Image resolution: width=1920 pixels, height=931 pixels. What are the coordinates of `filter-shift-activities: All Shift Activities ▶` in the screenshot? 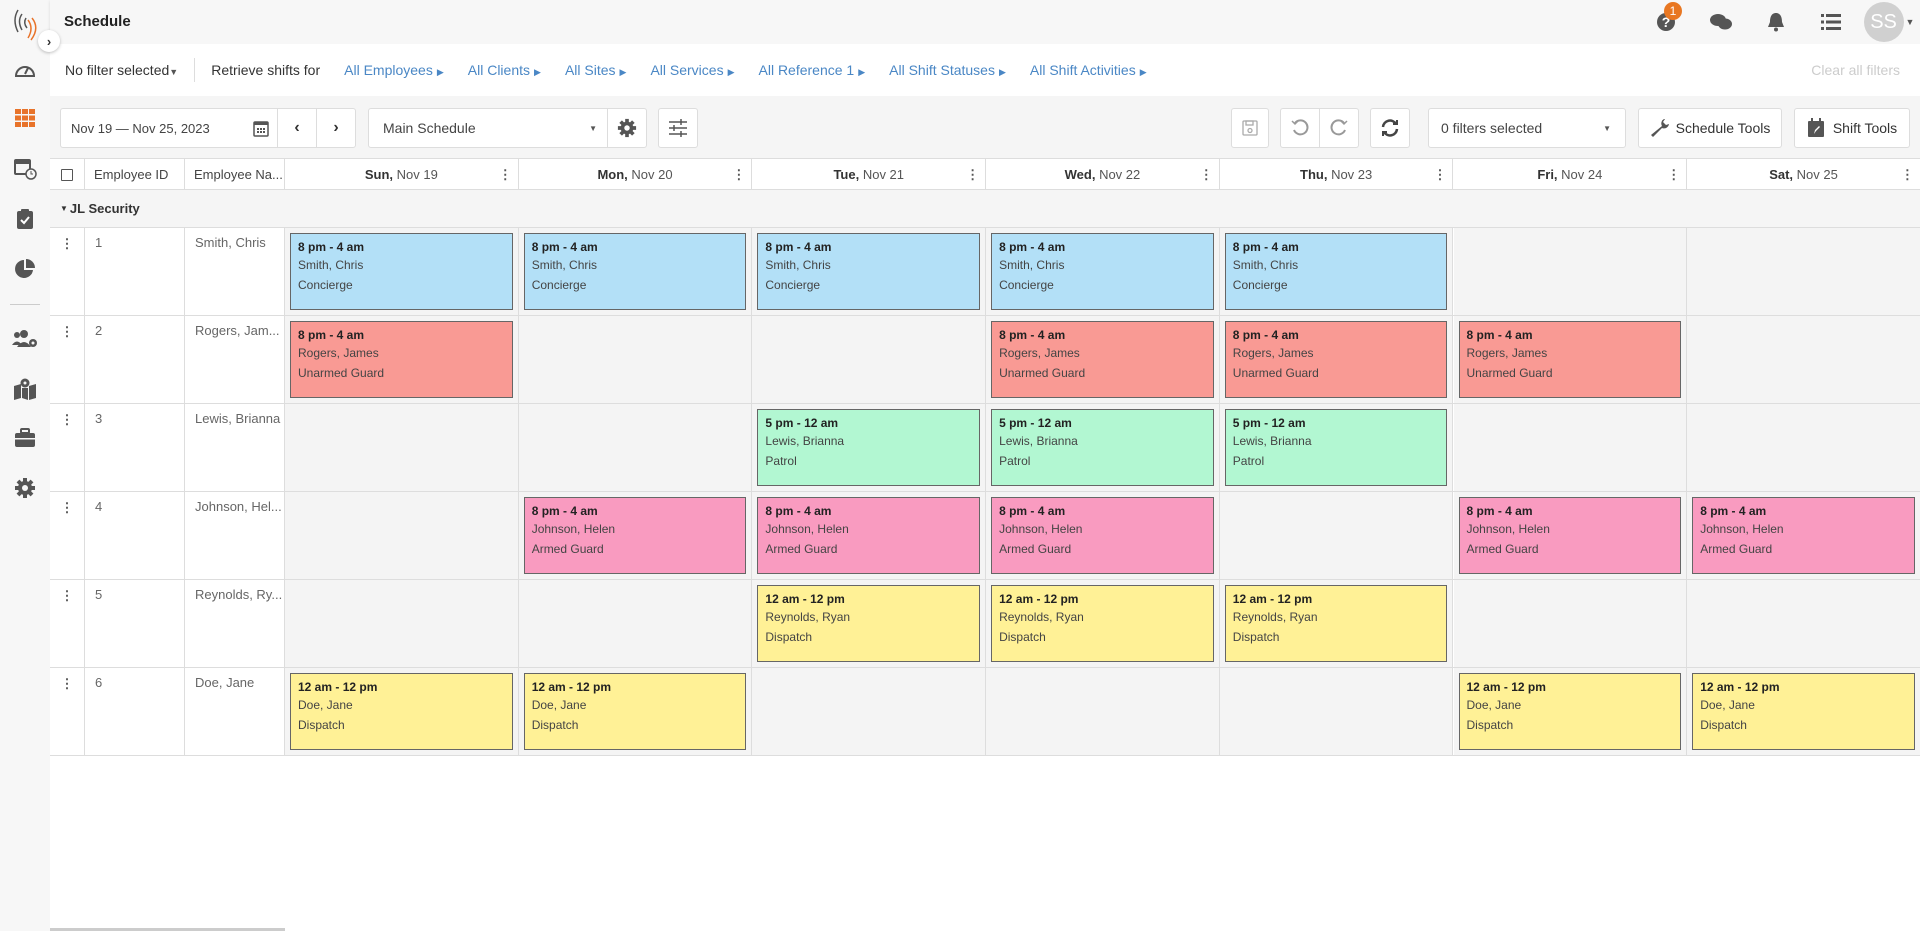 It's located at (1088, 70).